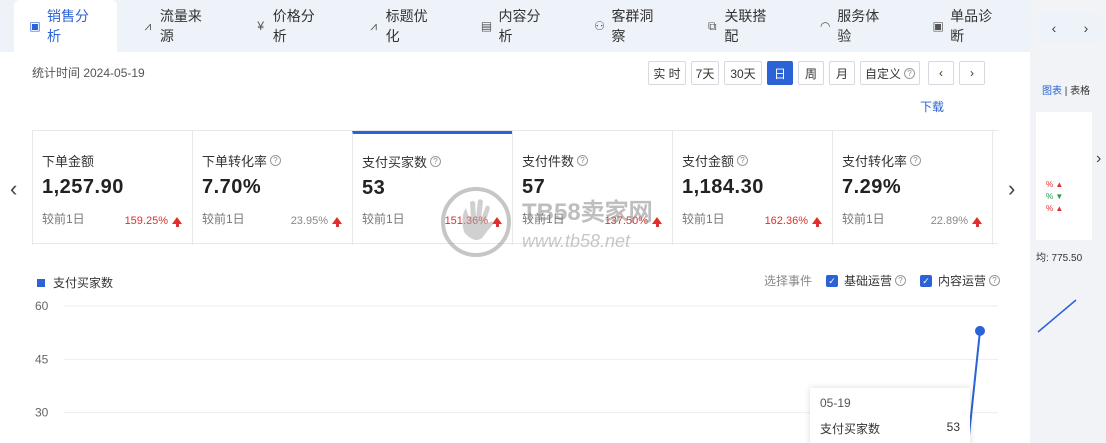  What do you see at coordinates (42, 359) in the screenshot?
I see `y-tick-label: 45` at bounding box center [42, 359].